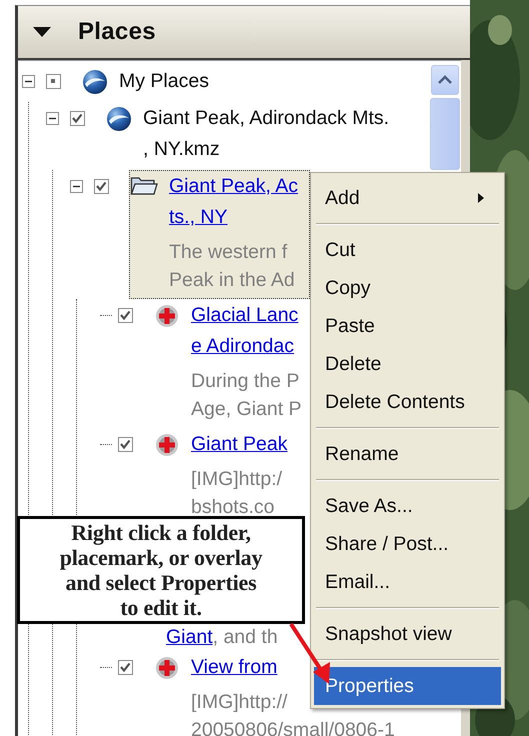 This screenshot has height=736, width=529. I want to click on menu-item: Paste, so click(407, 326).